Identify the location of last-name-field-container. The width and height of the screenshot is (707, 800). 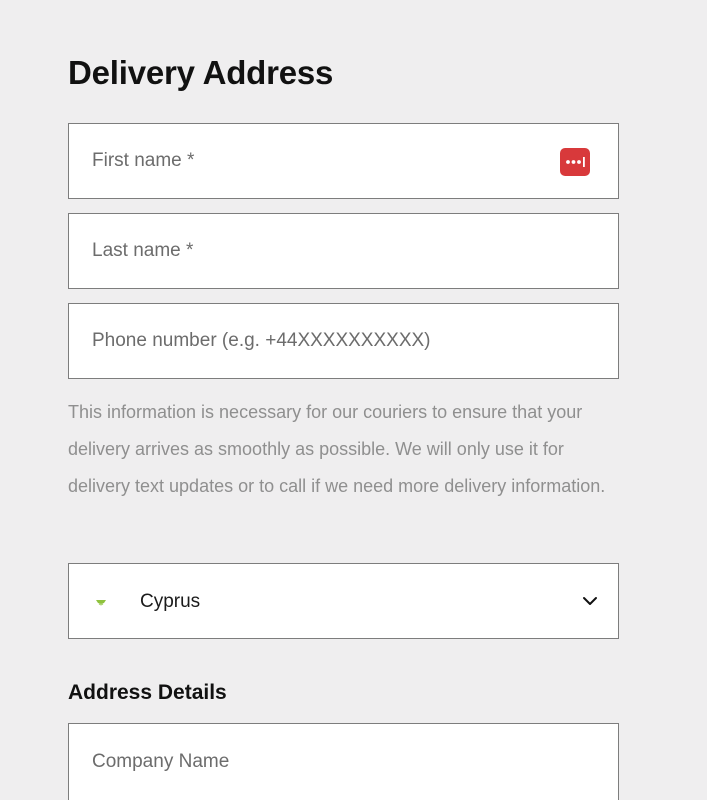
(343, 251).